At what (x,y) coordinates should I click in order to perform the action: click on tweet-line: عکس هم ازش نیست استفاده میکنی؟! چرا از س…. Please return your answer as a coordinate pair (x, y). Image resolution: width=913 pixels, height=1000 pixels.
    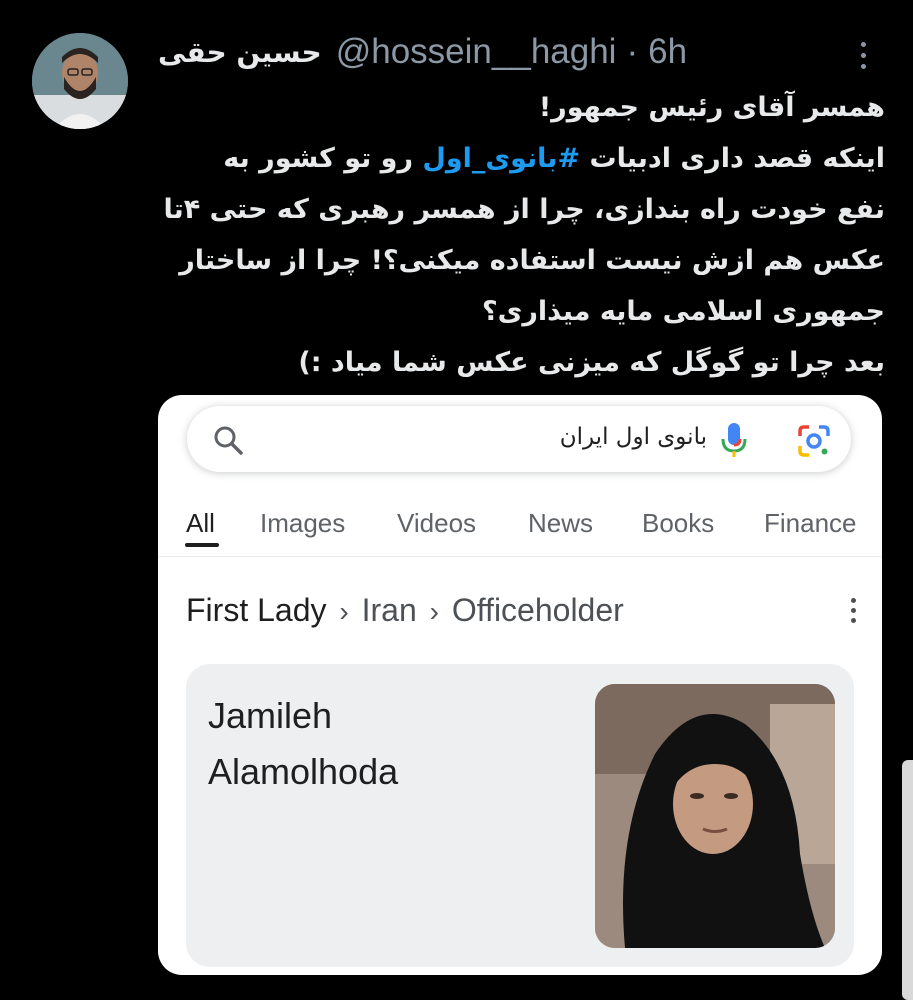
    Looking at the image, I should click on (532, 260).